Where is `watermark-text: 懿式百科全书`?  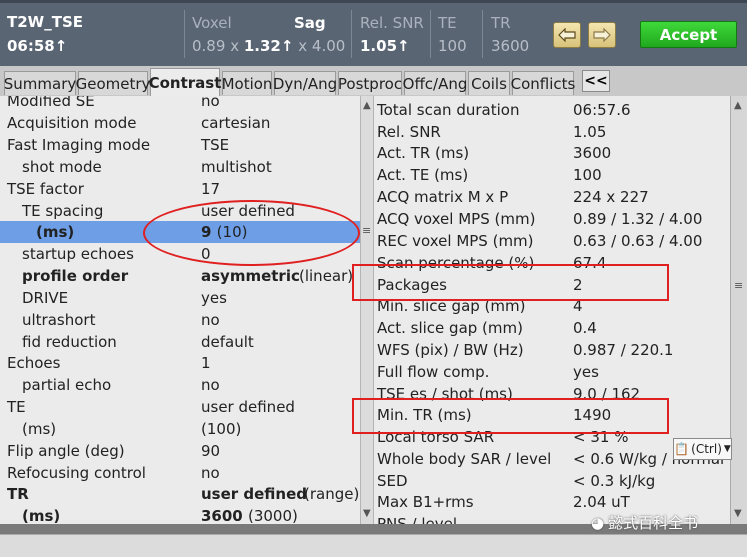 watermark-text: 懿式百科全书 is located at coordinates (653, 523).